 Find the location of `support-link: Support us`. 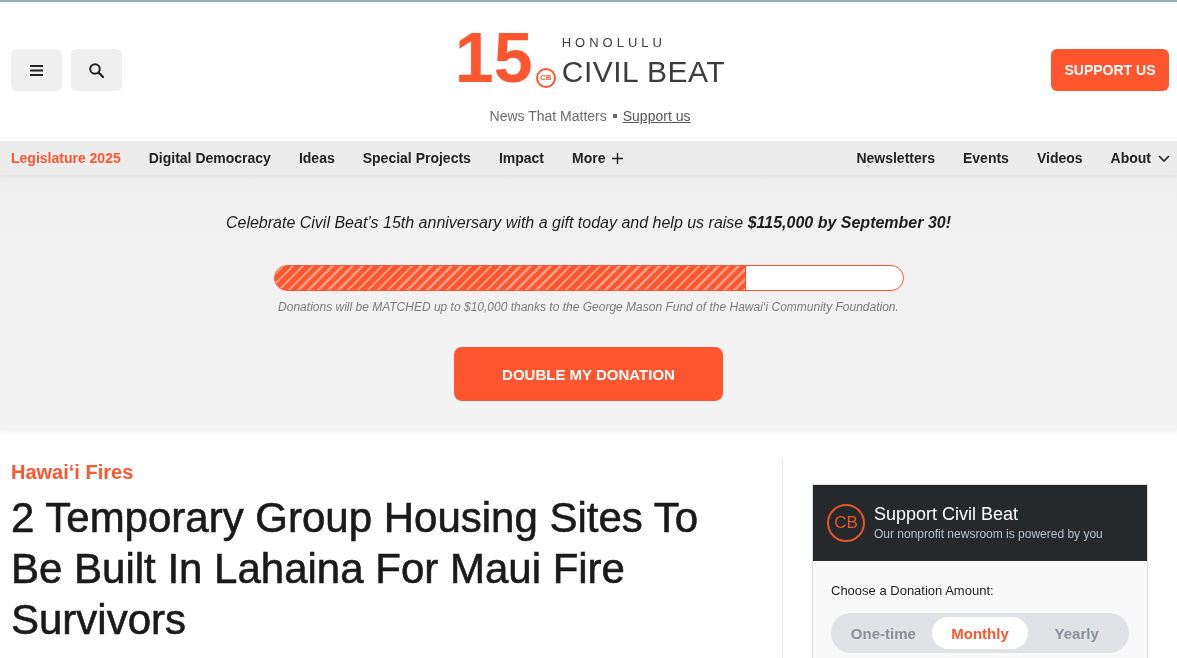

support-link: Support us is located at coordinates (656, 116).